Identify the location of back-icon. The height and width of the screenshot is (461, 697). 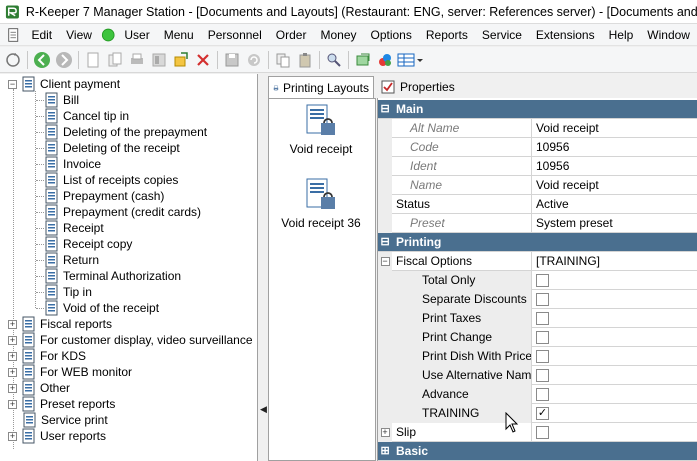
(42, 60).